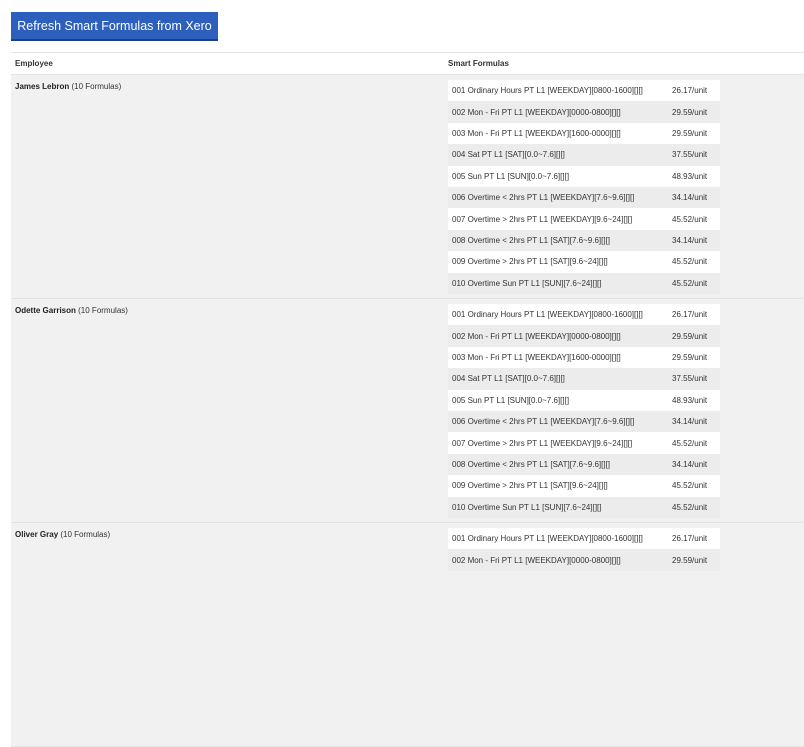  Describe the element at coordinates (45, 310) in the screenshot. I see `employee-name: Odette Garrison` at that location.